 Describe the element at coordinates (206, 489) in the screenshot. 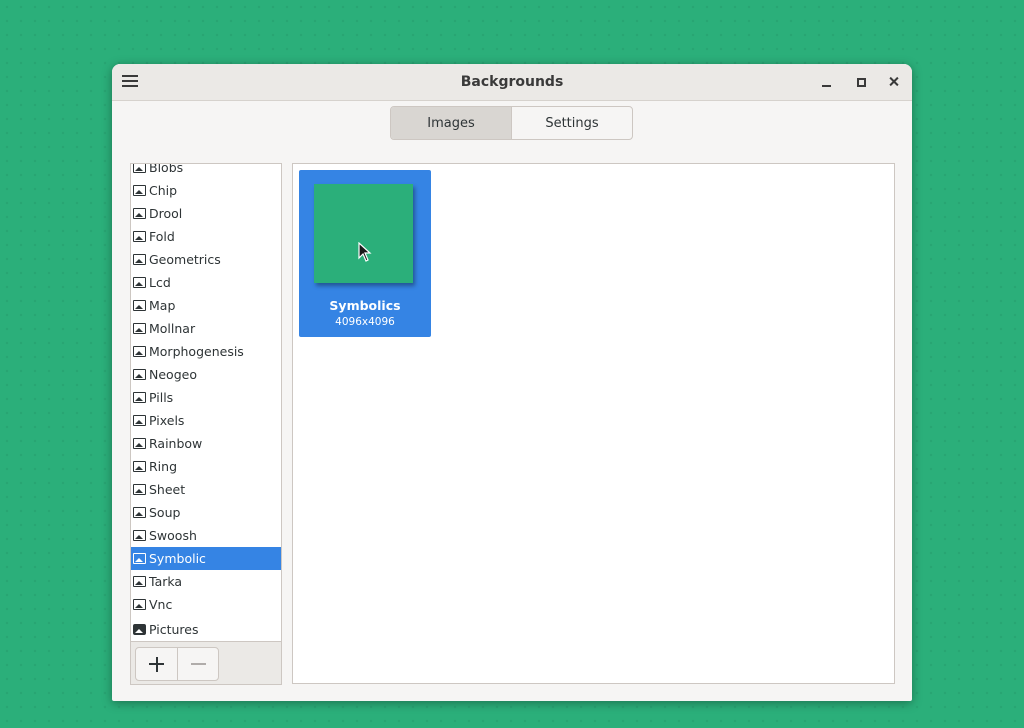

I see `sidebar-item-sheet: Sheet` at that location.